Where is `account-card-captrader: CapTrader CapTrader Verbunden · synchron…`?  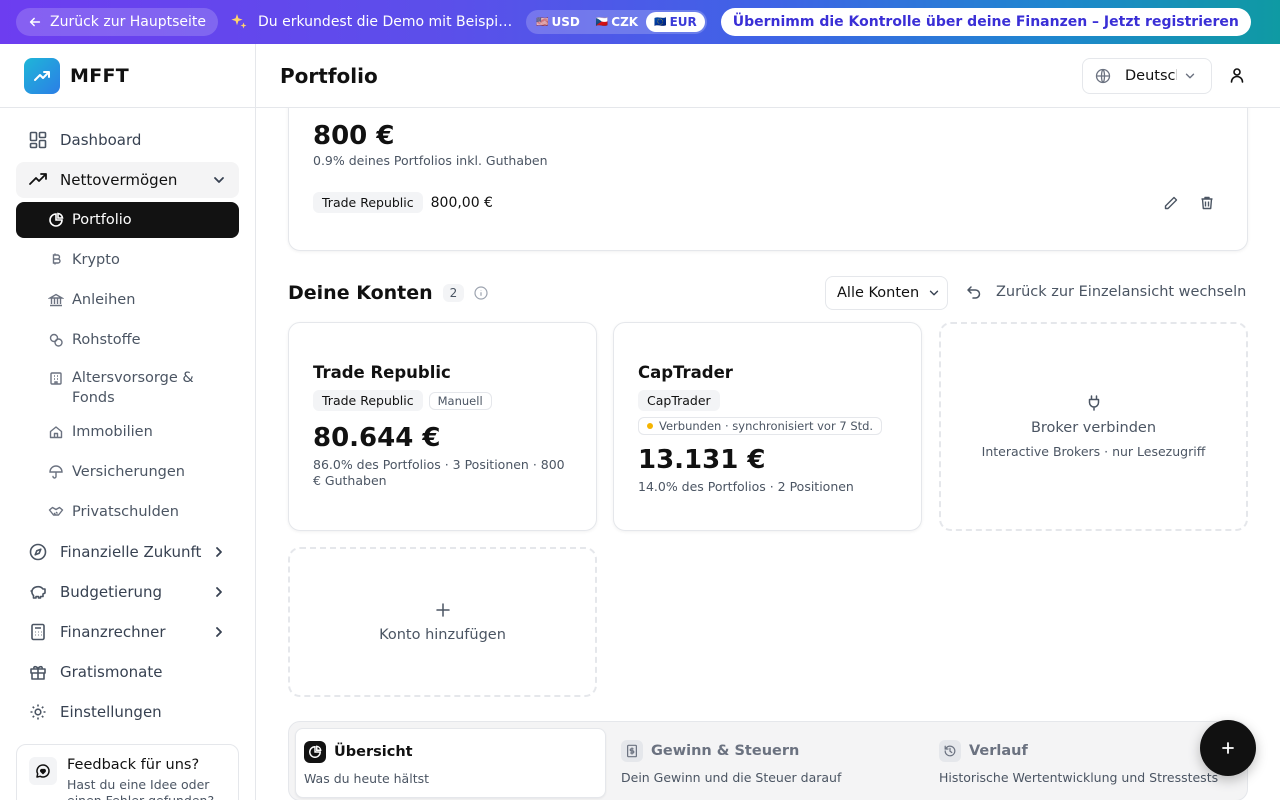
account-card-captrader: CapTrader CapTrader Verbunden · synchron… is located at coordinates (767, 426).